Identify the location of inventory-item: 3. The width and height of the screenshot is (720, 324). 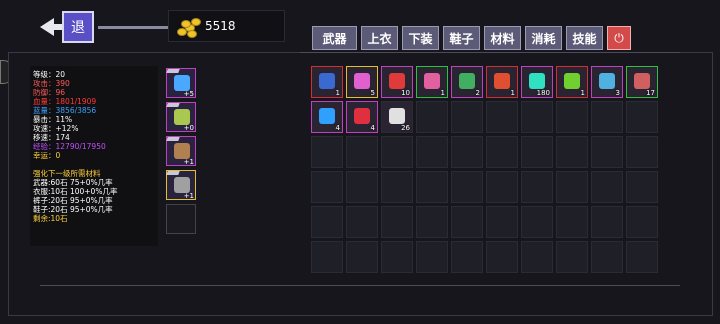
(607, 82).